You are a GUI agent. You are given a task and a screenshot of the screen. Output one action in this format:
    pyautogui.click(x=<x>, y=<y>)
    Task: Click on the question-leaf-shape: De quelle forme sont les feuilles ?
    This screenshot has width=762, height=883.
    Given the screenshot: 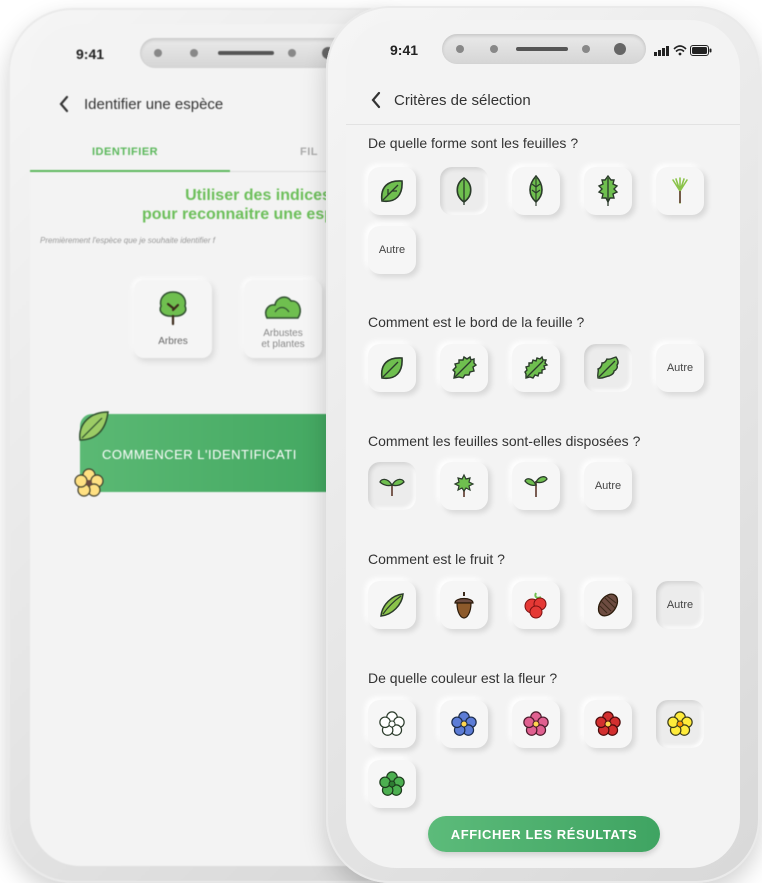 What is the action you would take?
    pyautogui.click(x=473, y=143)
    